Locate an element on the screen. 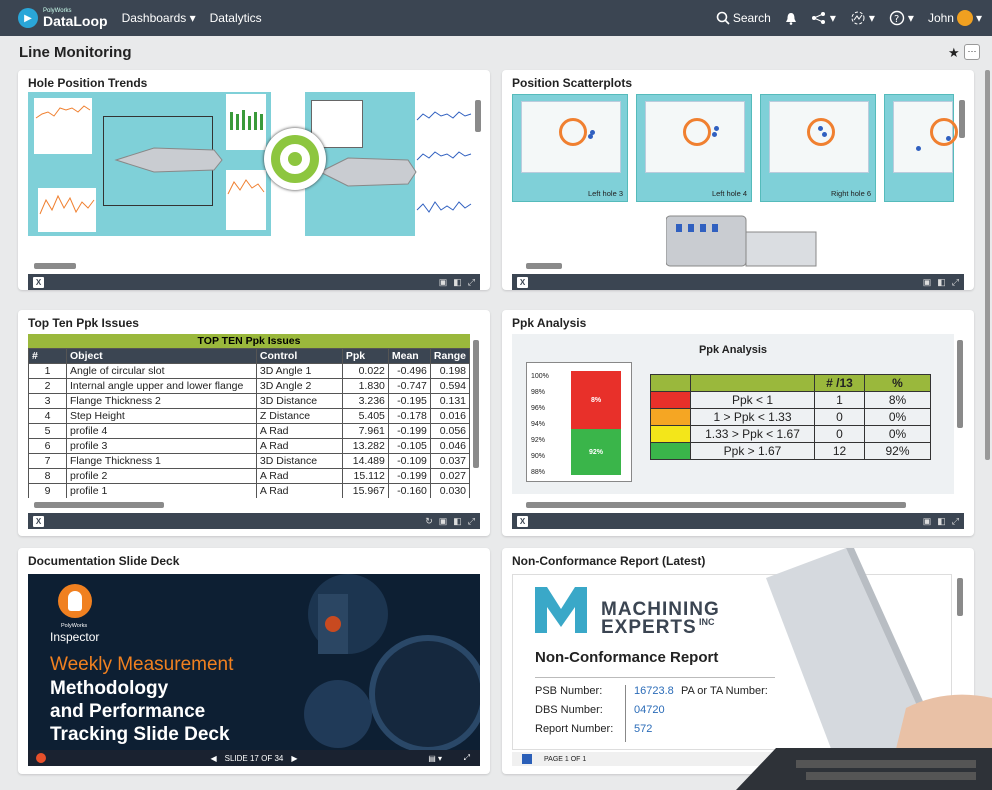  table-cell: 0.022 is located at coordinates (365, 371).